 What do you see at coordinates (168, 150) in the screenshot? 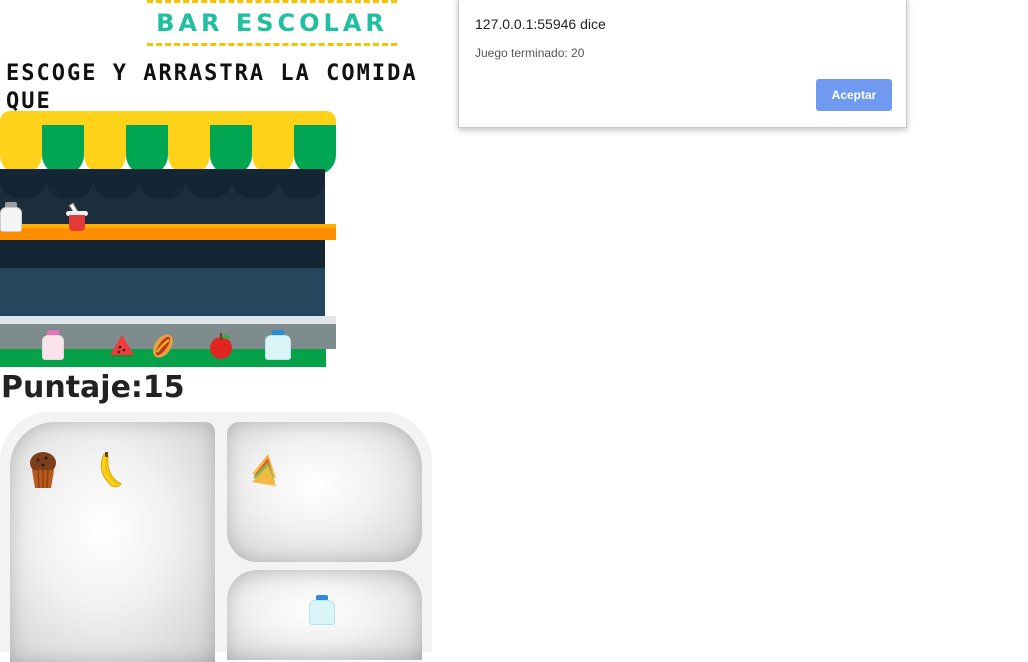
I see `awning` at bounding box center [168, 150].